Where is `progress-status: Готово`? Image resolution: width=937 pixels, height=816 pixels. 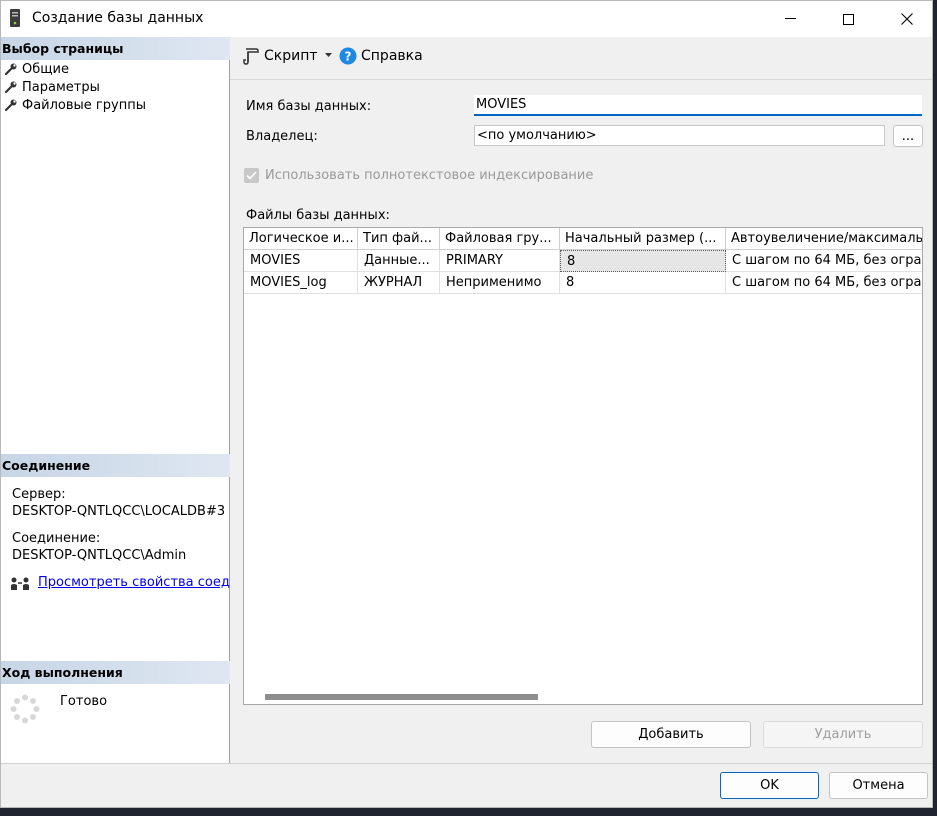
progress-status: Готово is located at coordinates (84, 701).